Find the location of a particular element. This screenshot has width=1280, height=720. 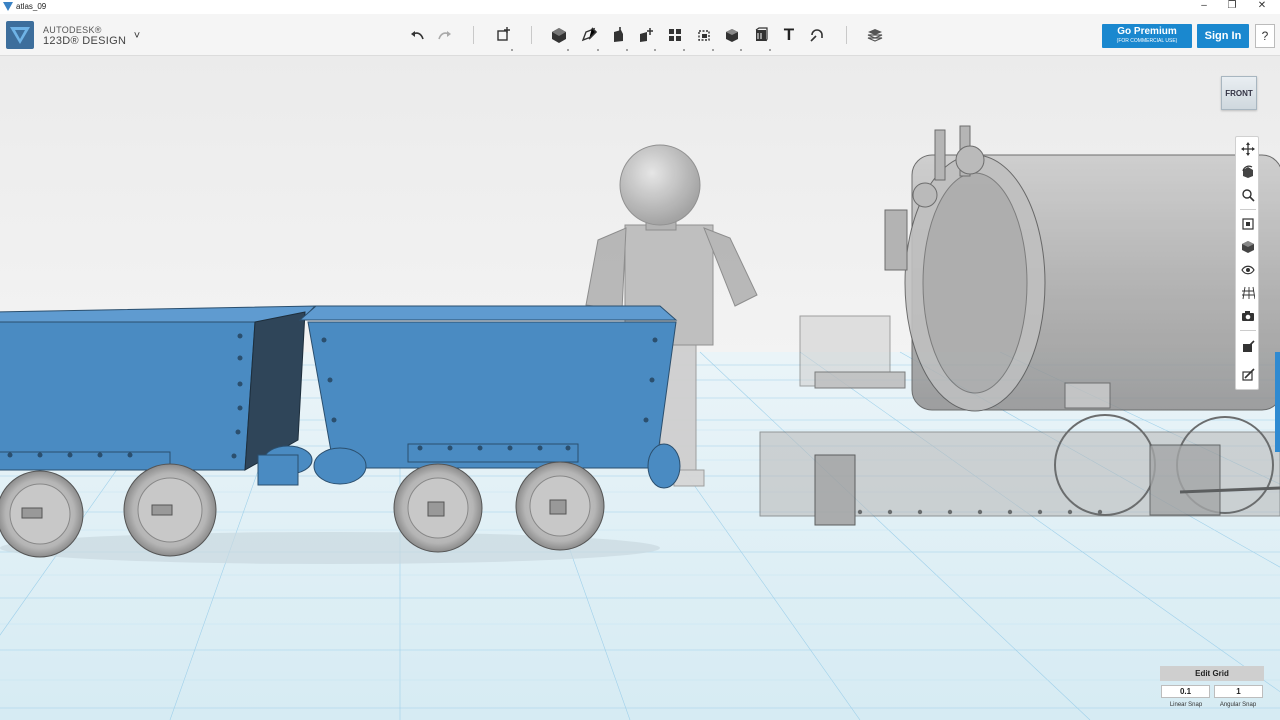

navigation-bar is located at coordinates (1247, 263).